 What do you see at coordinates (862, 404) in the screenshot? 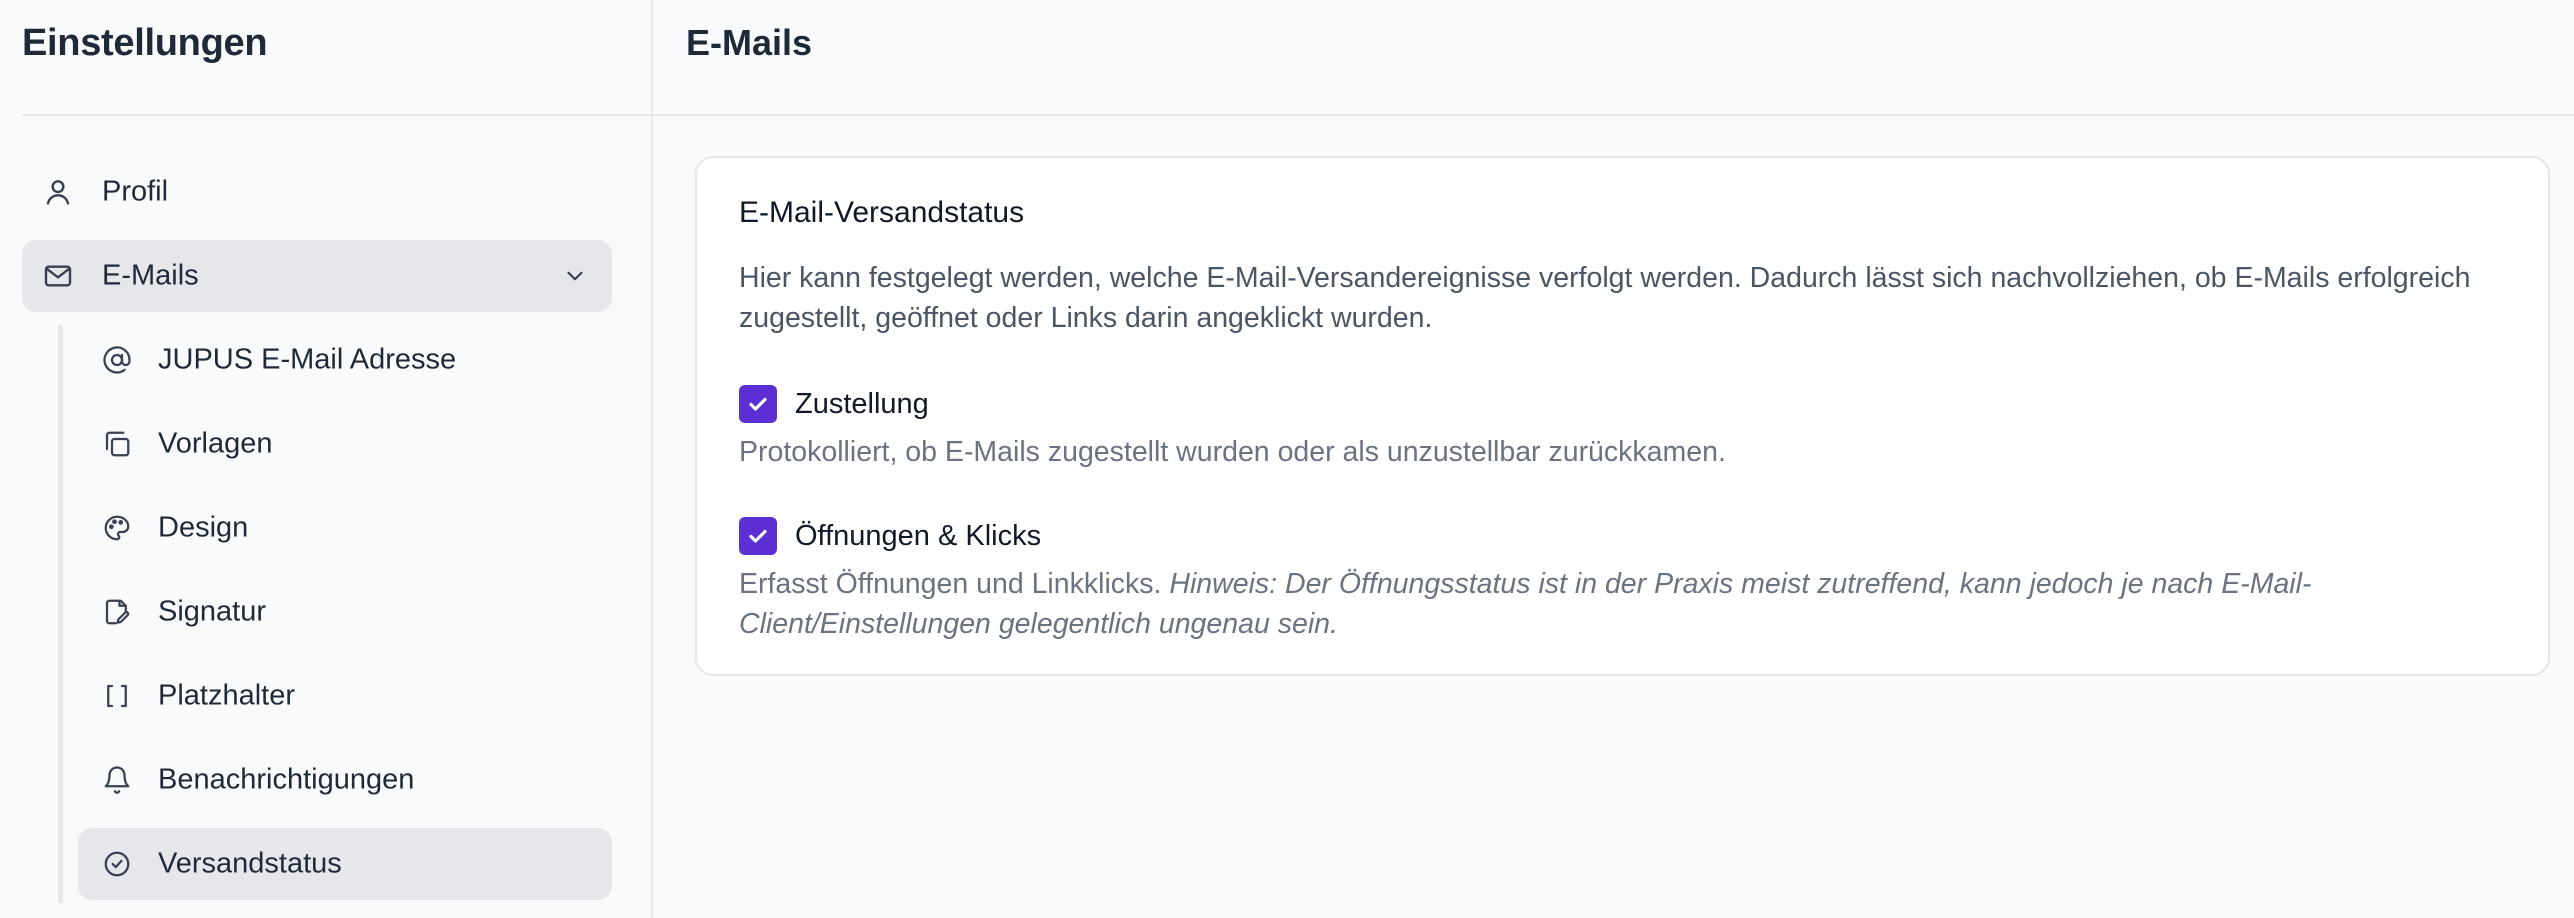
I see `zustellung-label: Zustellung` at bounding box center [862, 404].